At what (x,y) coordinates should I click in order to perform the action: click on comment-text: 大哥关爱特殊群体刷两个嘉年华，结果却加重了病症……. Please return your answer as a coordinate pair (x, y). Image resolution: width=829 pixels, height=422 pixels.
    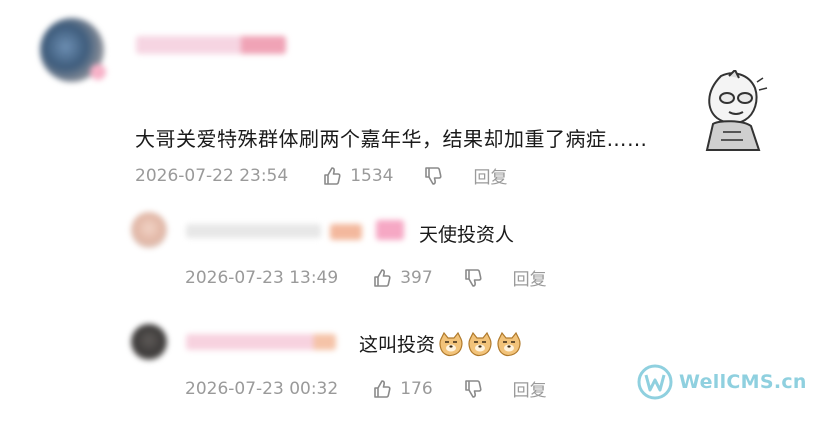
    Looking at the image, I should click on (391, 139).